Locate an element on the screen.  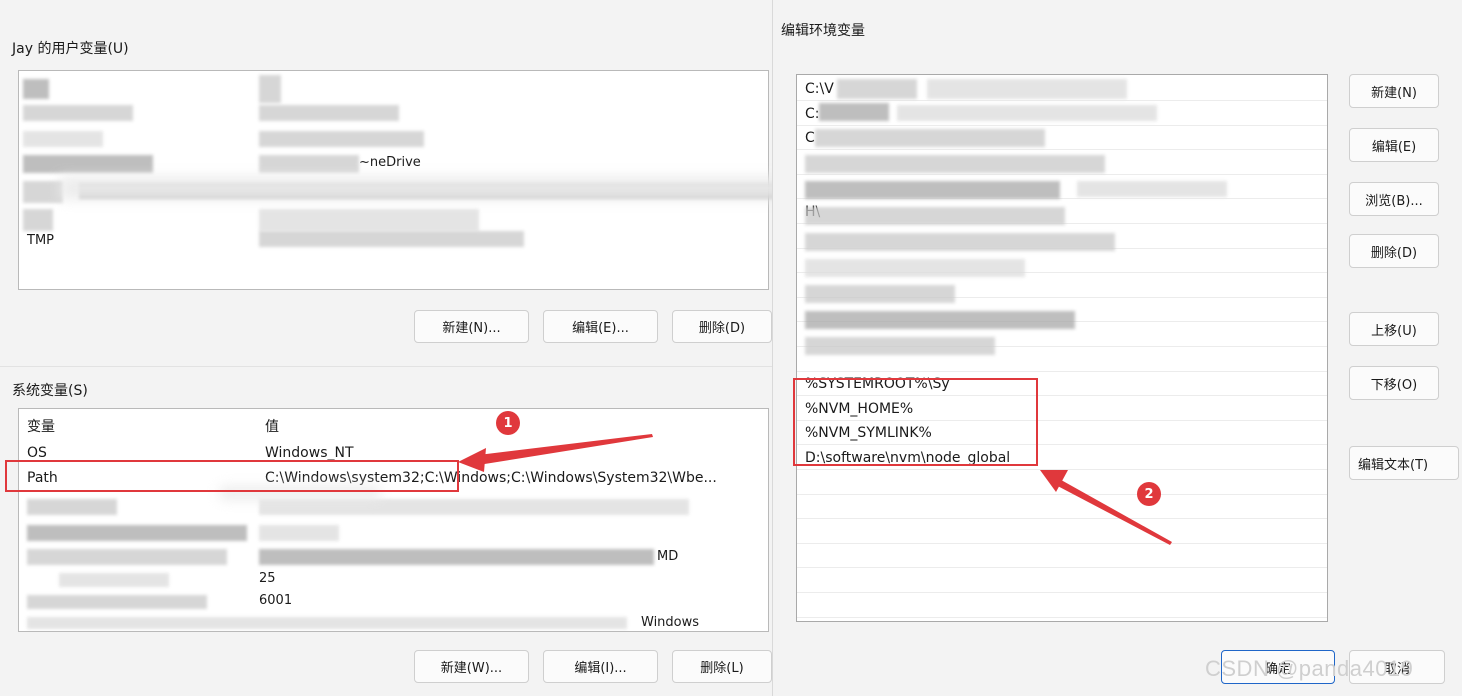
arrow-1-head is located at coordinates (472, 460).